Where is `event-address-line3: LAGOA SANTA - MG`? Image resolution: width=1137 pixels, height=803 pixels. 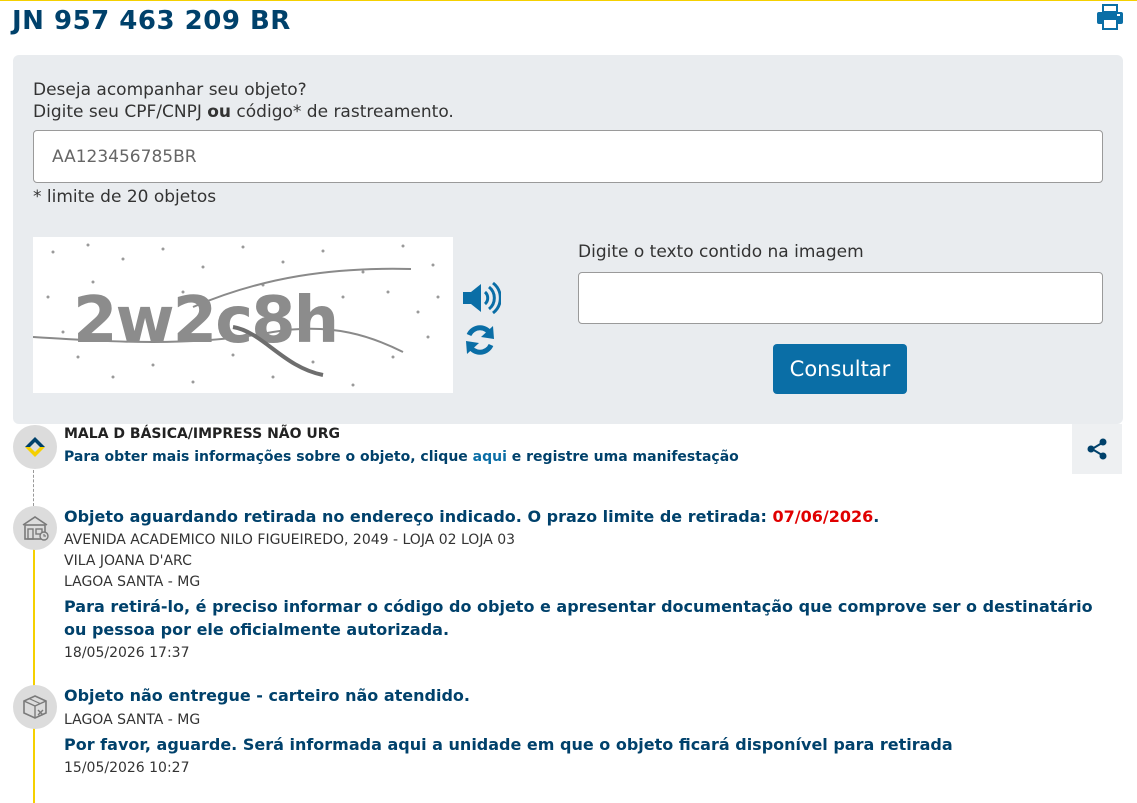
event-address-line3: LAGOA SANTA - MG is located at coordinates (132, 582).